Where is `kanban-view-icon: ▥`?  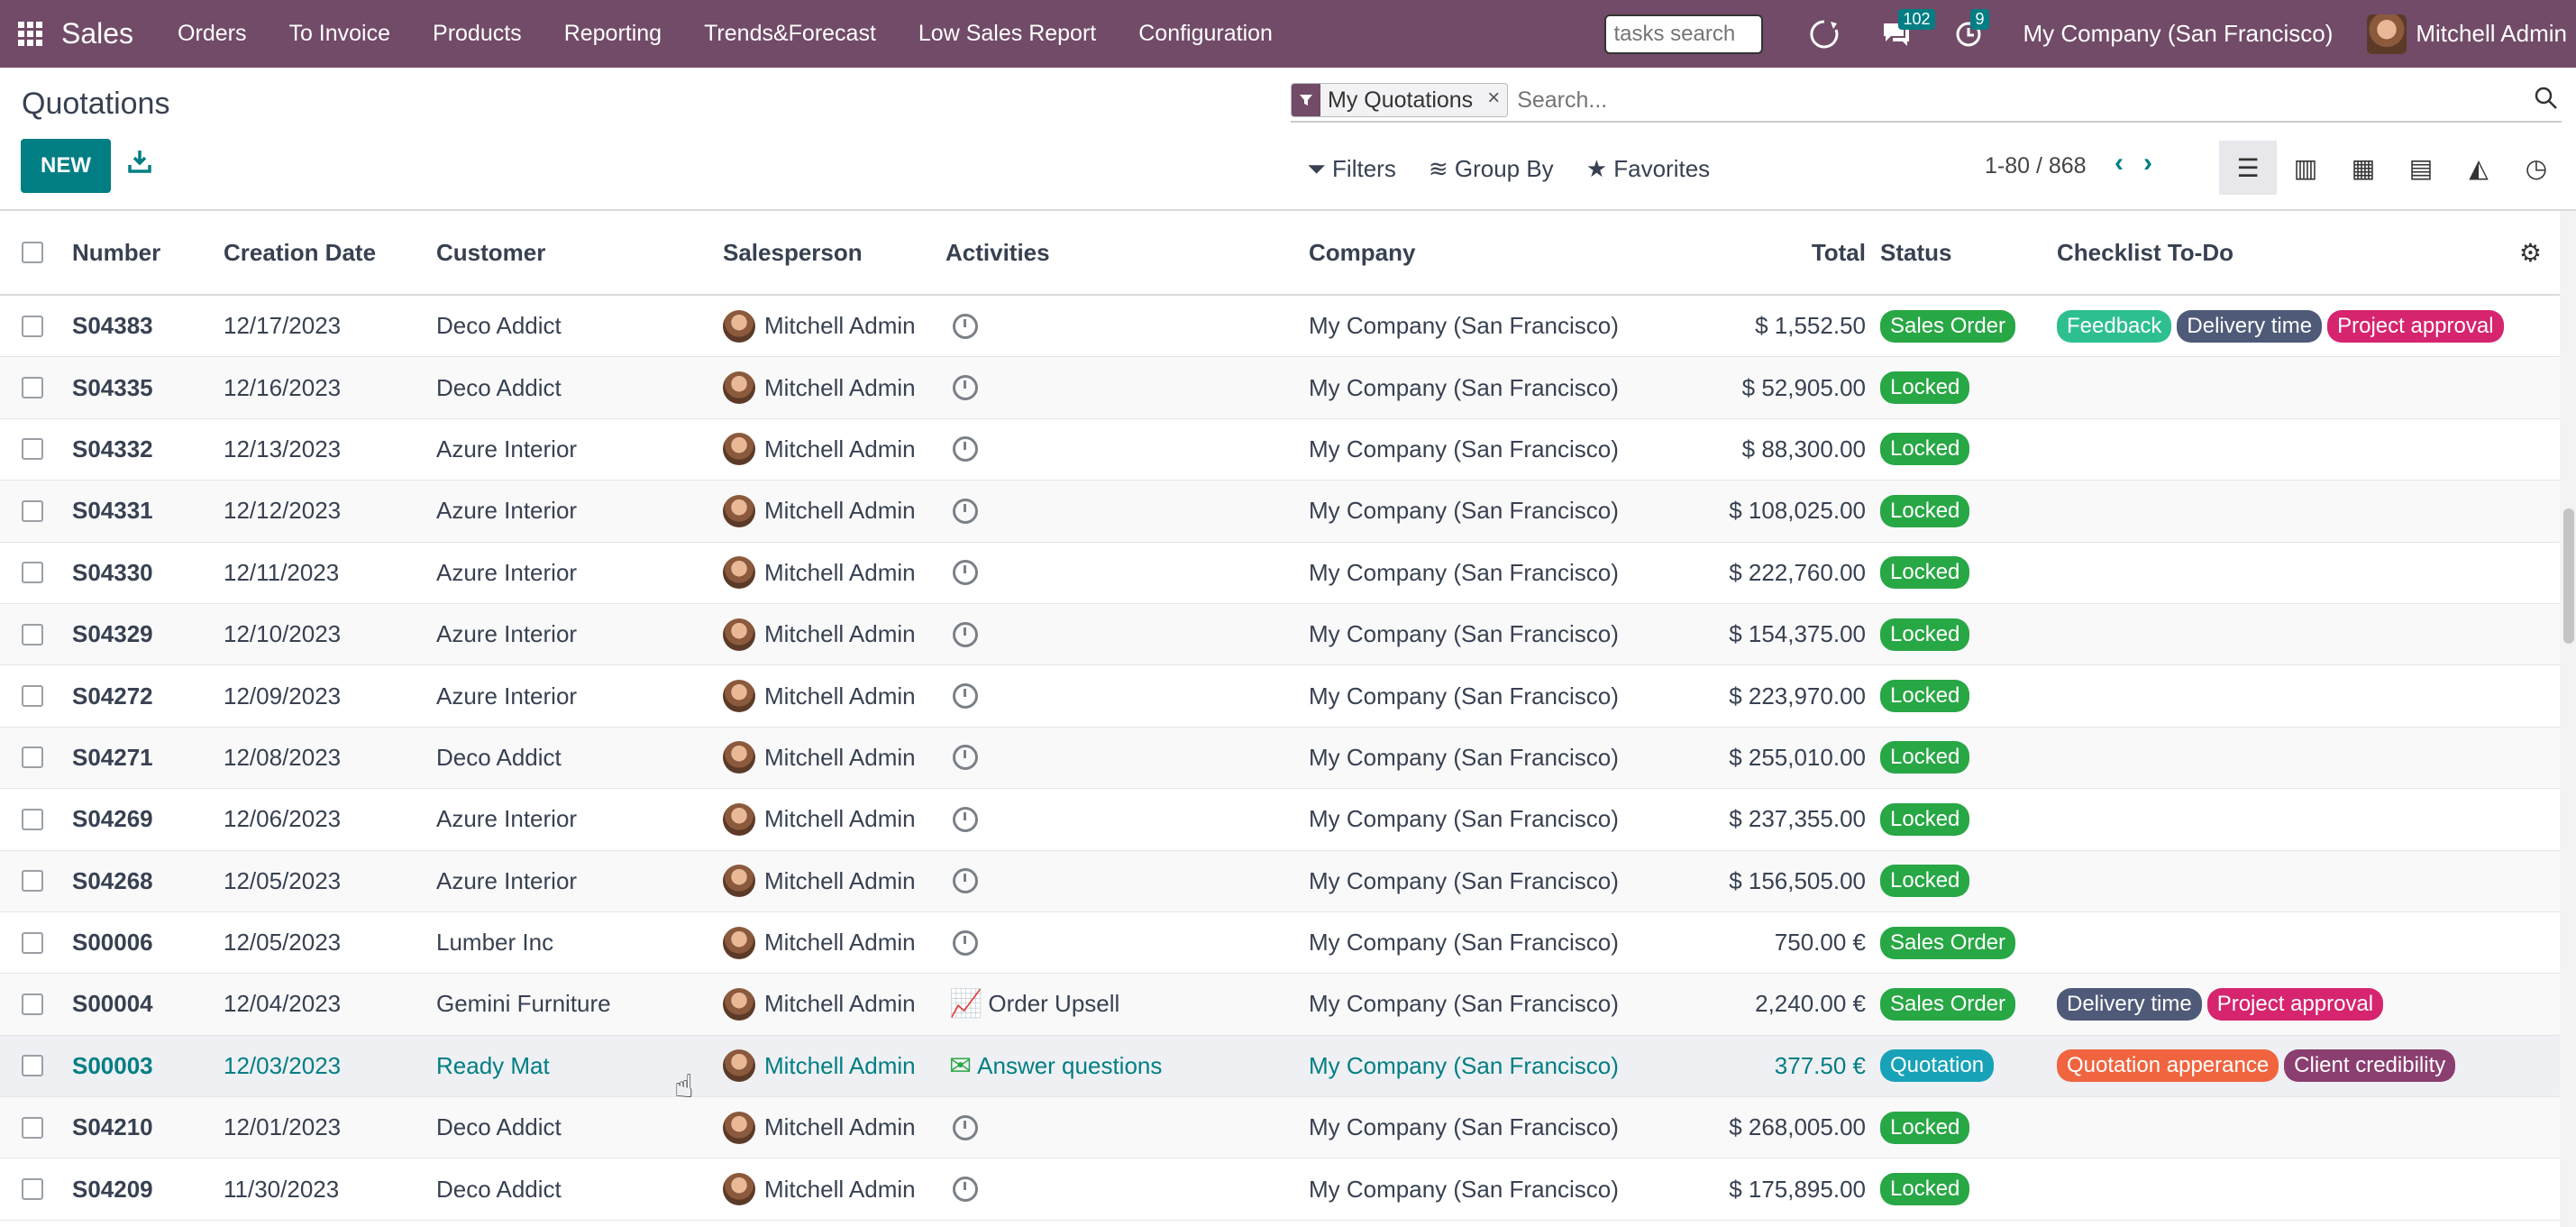
kanban-view-icon: ▥ is located at coordinates (2305, 168).